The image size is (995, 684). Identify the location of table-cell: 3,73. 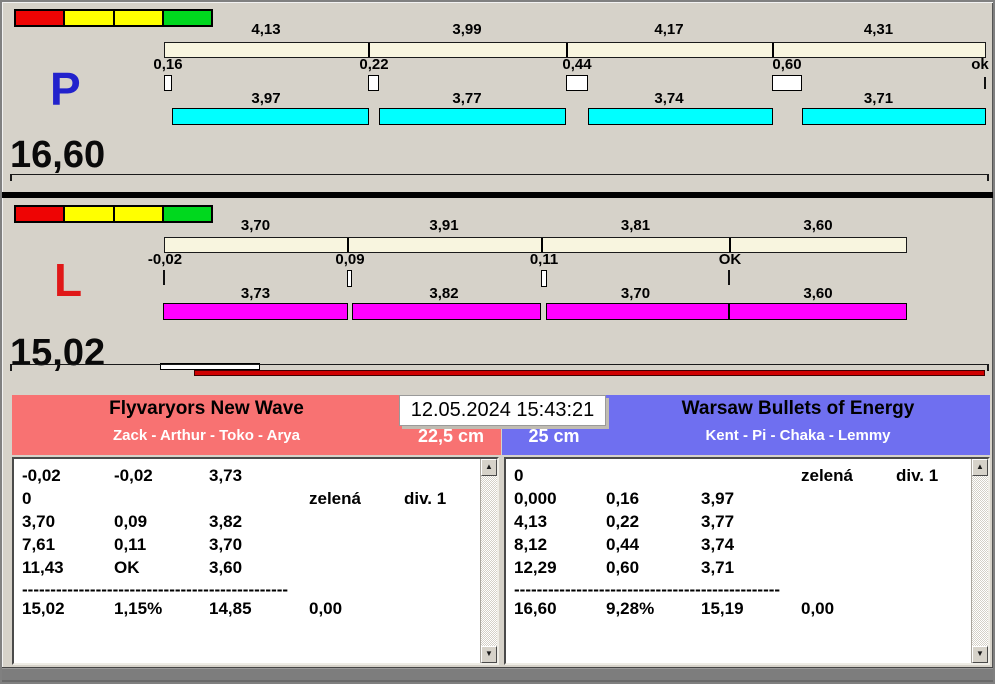
(226, 475).